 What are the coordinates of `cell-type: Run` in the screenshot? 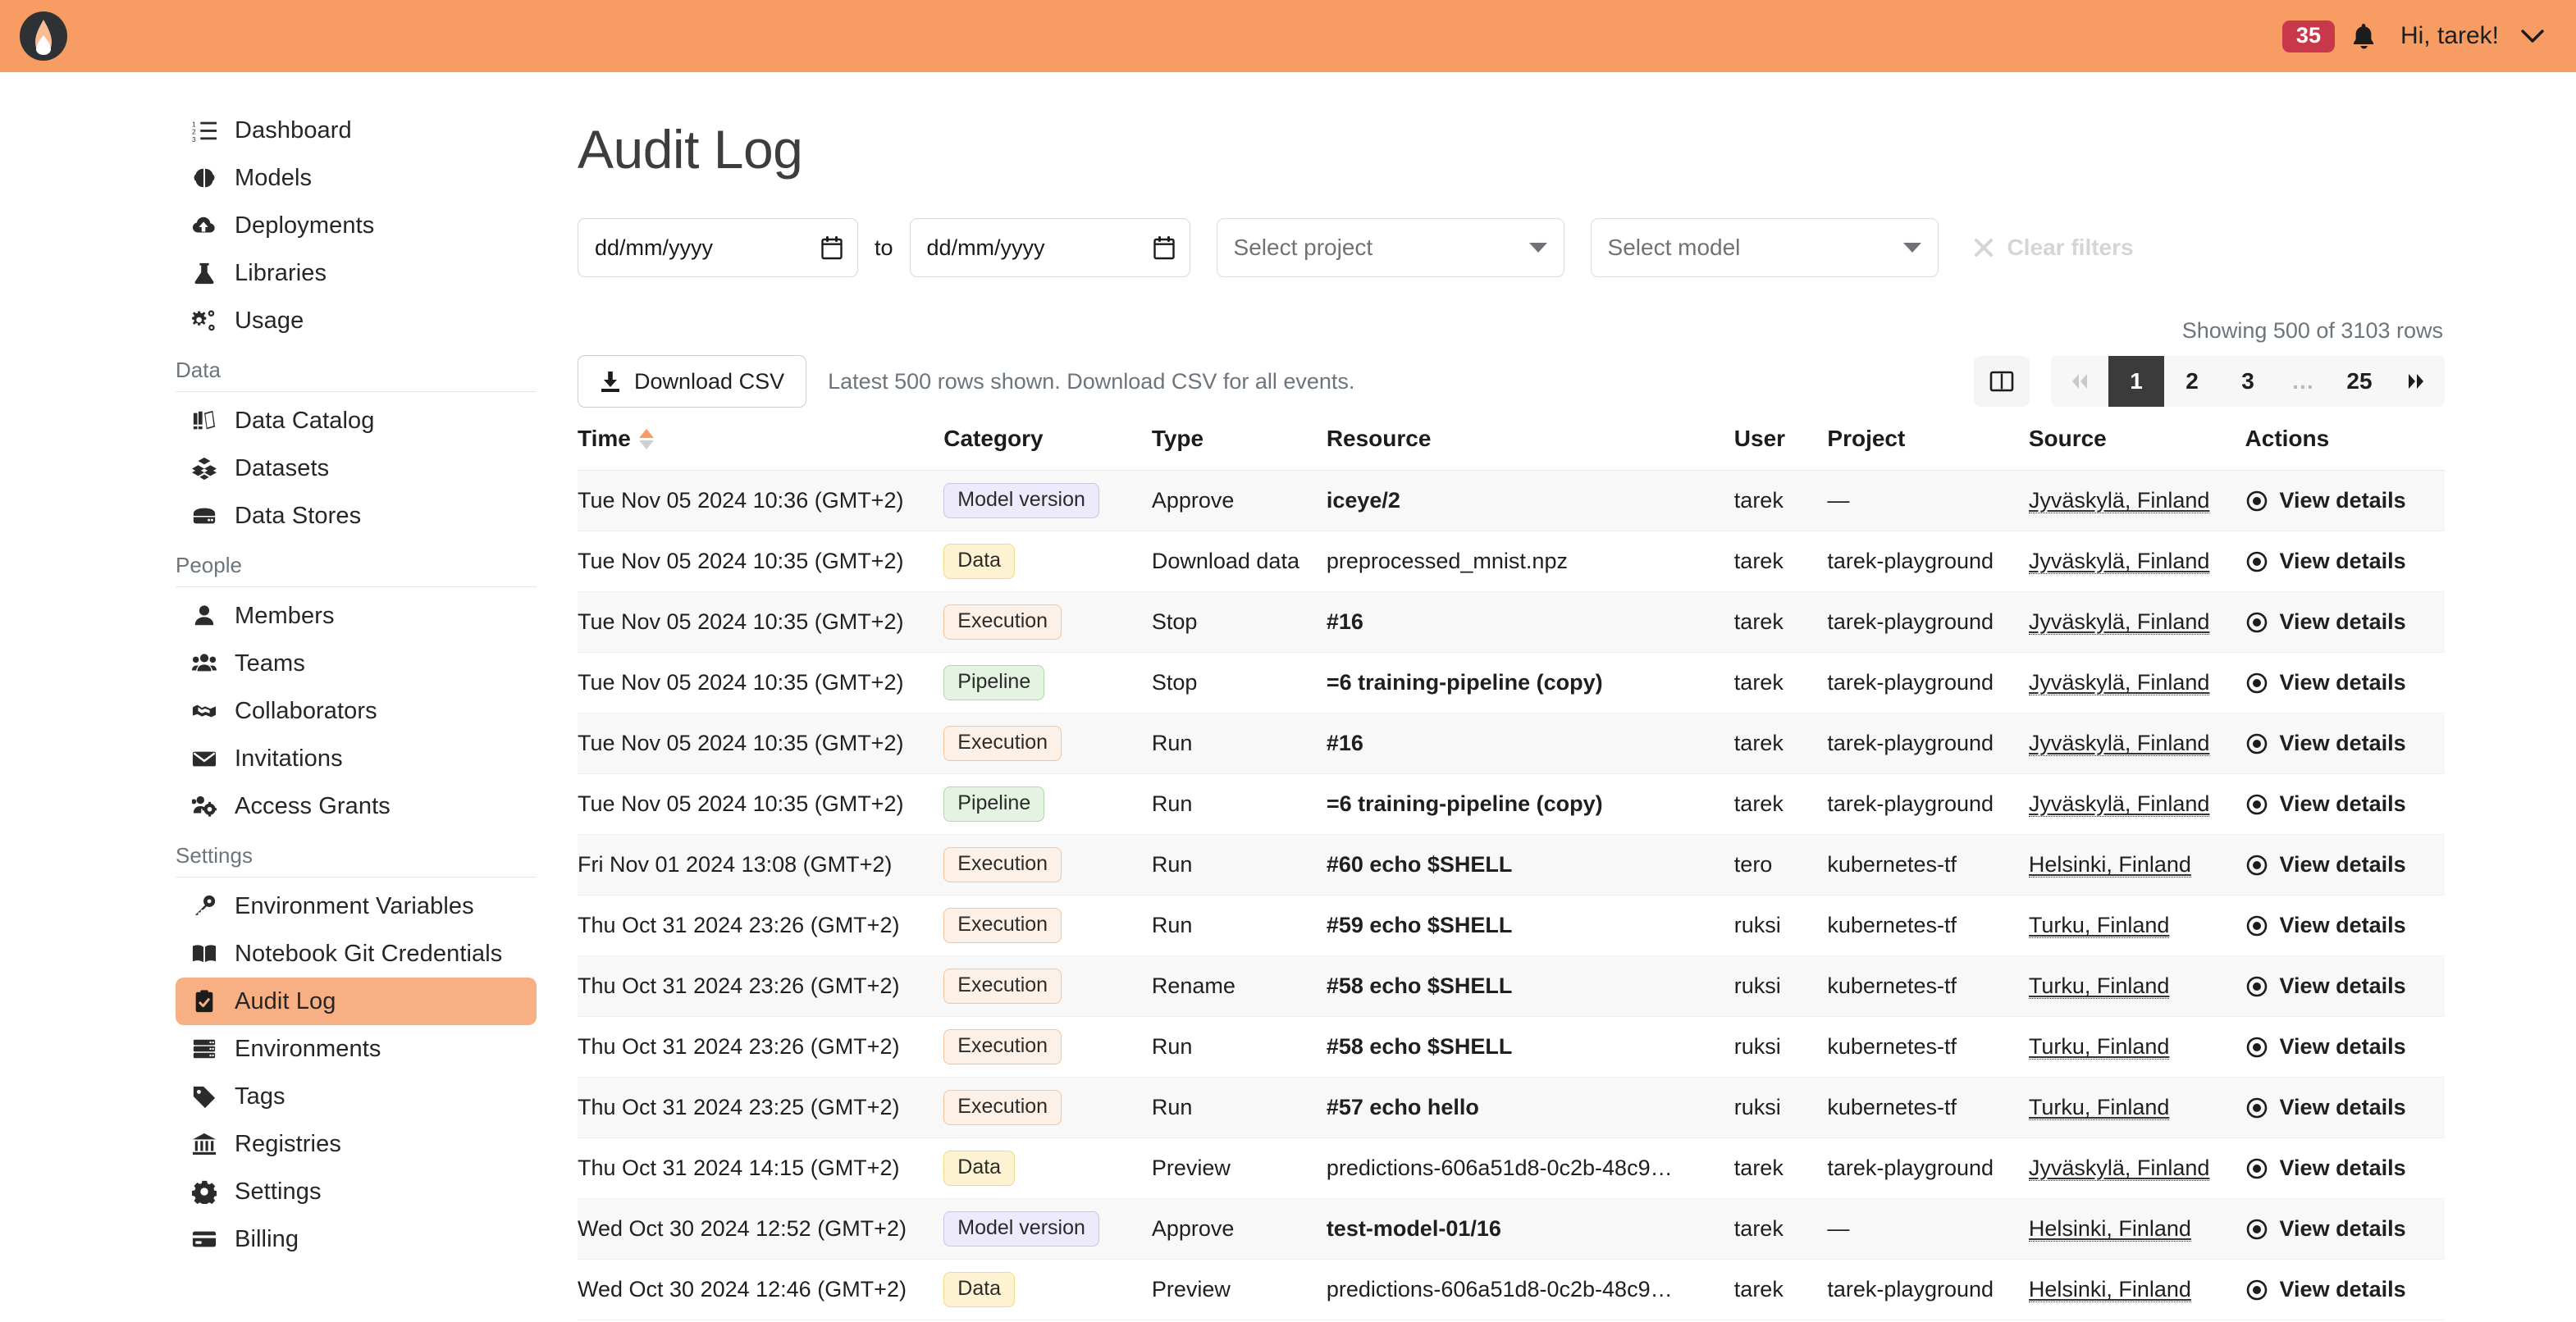 It's located at (1239, 743).